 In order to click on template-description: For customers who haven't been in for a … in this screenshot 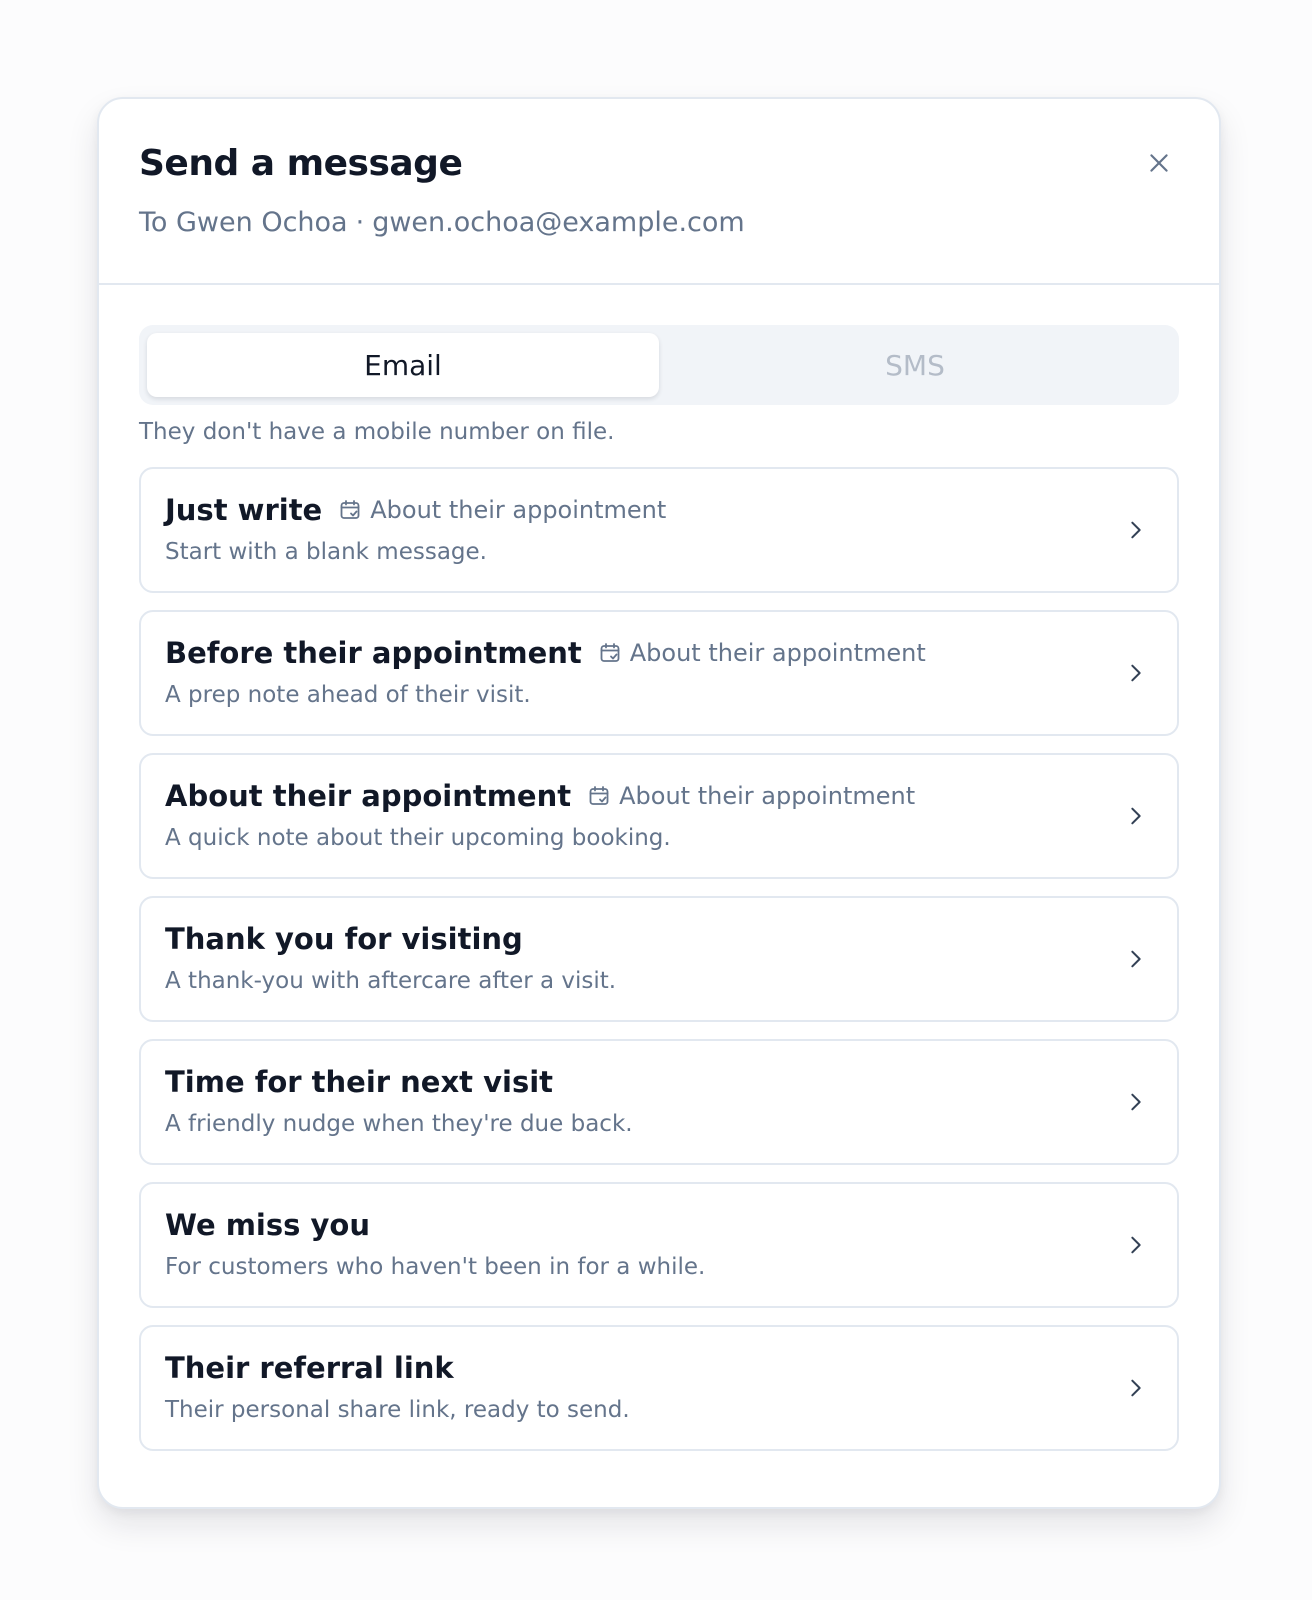, I will do `click(435, 1267)`.